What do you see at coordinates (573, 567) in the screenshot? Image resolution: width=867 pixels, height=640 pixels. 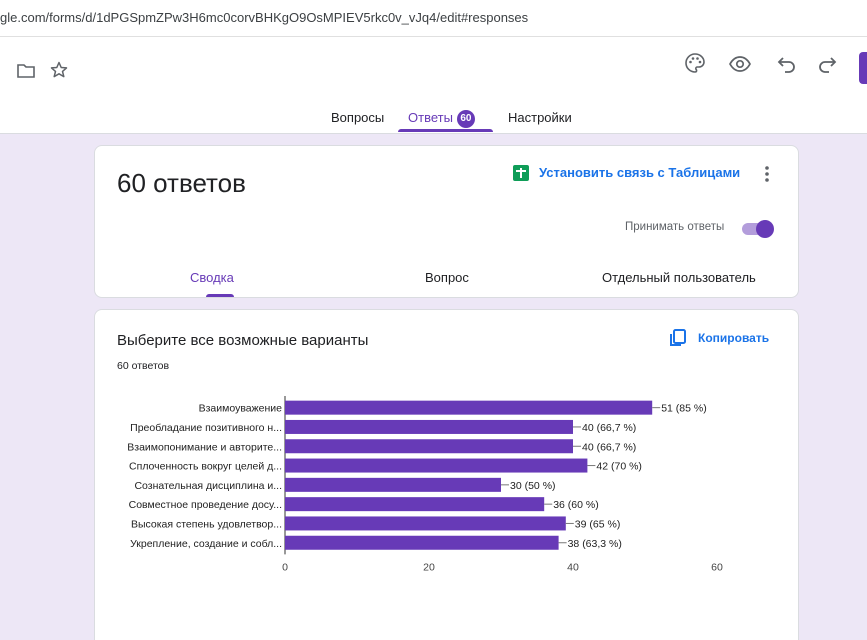 I see `x-tick-label: 40` at bounding box center [573, 567].